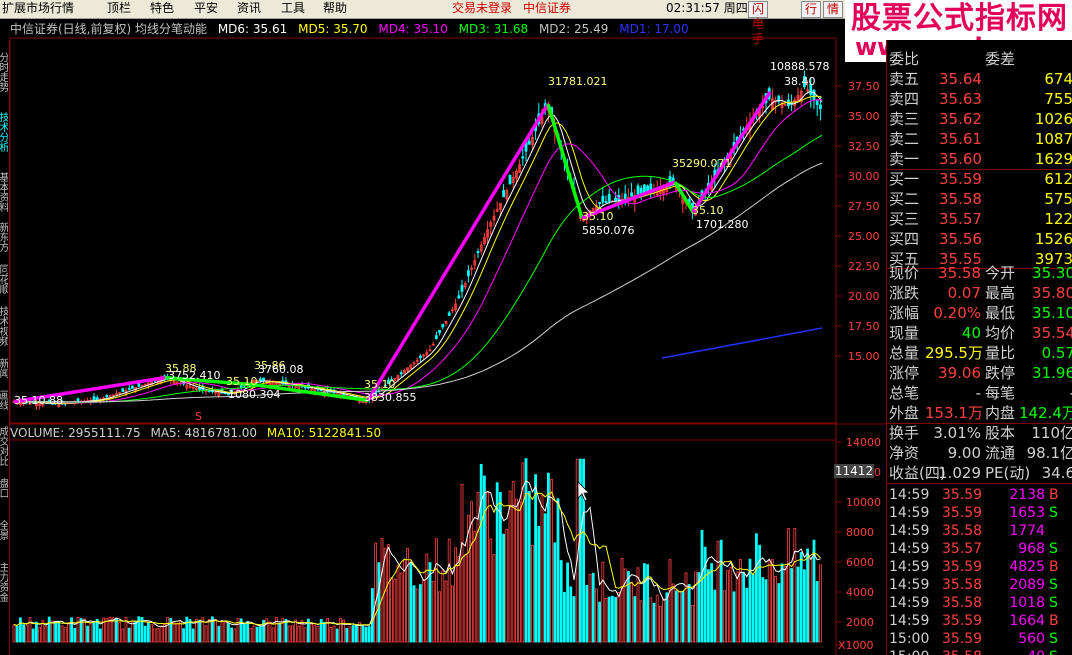 The image size is (1072, 655). What do you see at coordinates (1000, 293) in the screenshot?
I see `stat-label-2: 最高` at bounding box center [1000, 293].